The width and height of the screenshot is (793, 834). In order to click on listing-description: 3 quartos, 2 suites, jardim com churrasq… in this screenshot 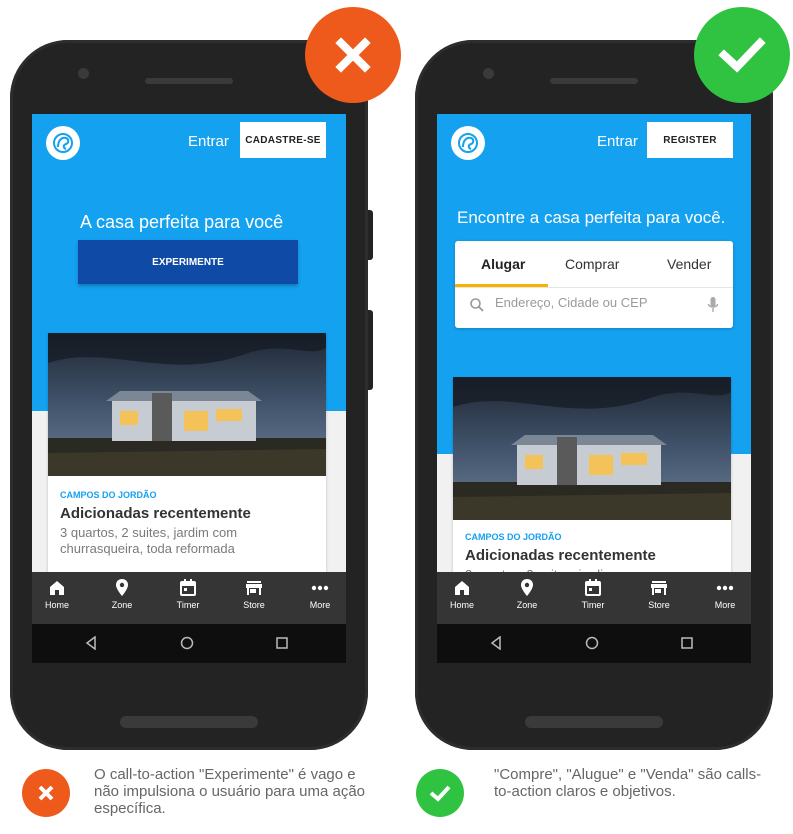, I will do `click(149, 540)`.